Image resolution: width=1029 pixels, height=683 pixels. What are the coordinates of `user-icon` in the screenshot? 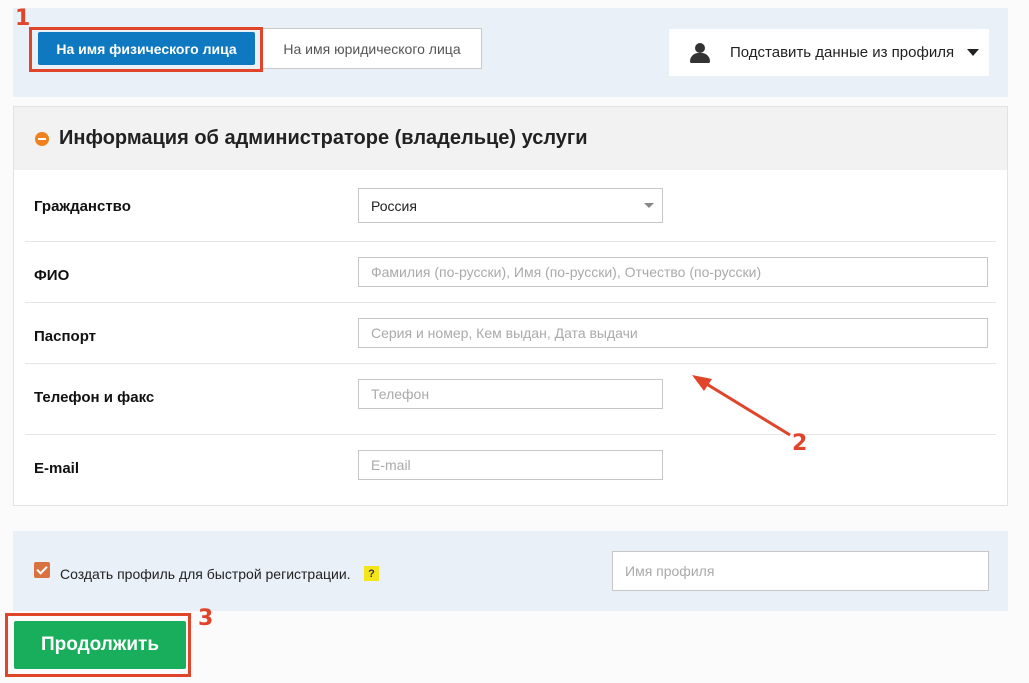 It's located at (700, 53).